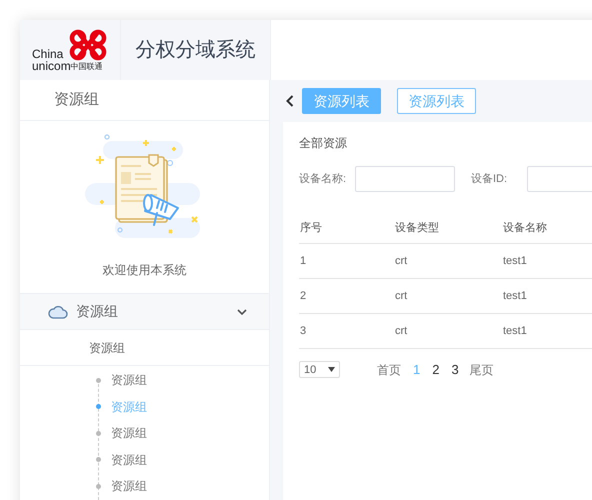 The width and height of the screenshot is (592, 500). Describe the element at coordinates (51, 66) in the screenshot. I see `logo-text: unicom` at that location.